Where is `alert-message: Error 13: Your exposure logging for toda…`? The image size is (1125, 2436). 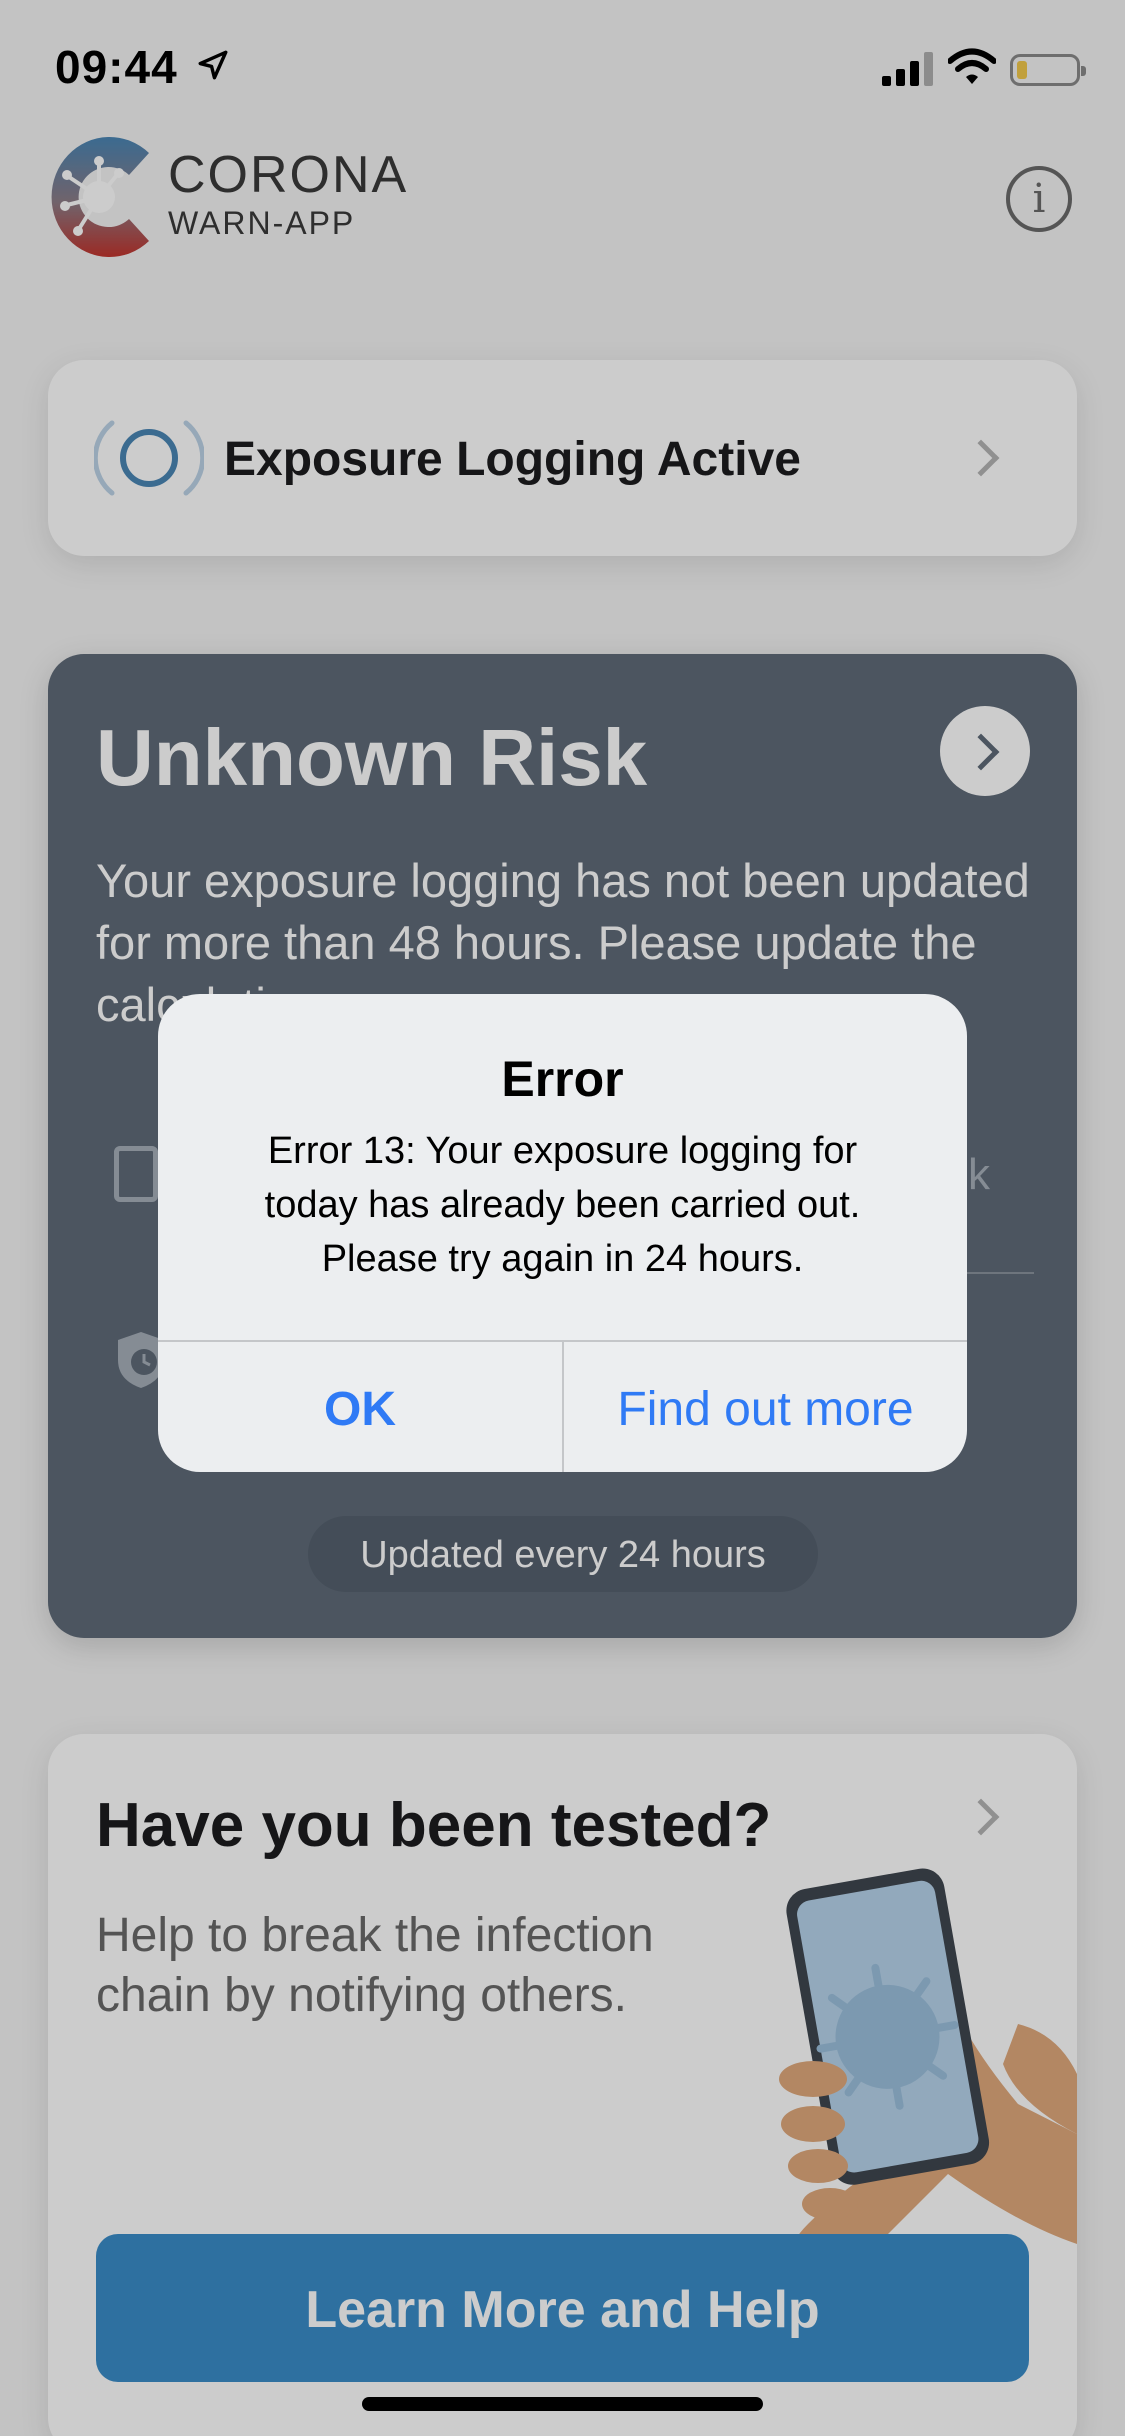
alert-message: Error 13: Your exposure logging for toda… is located at coordinates (562, 1205).